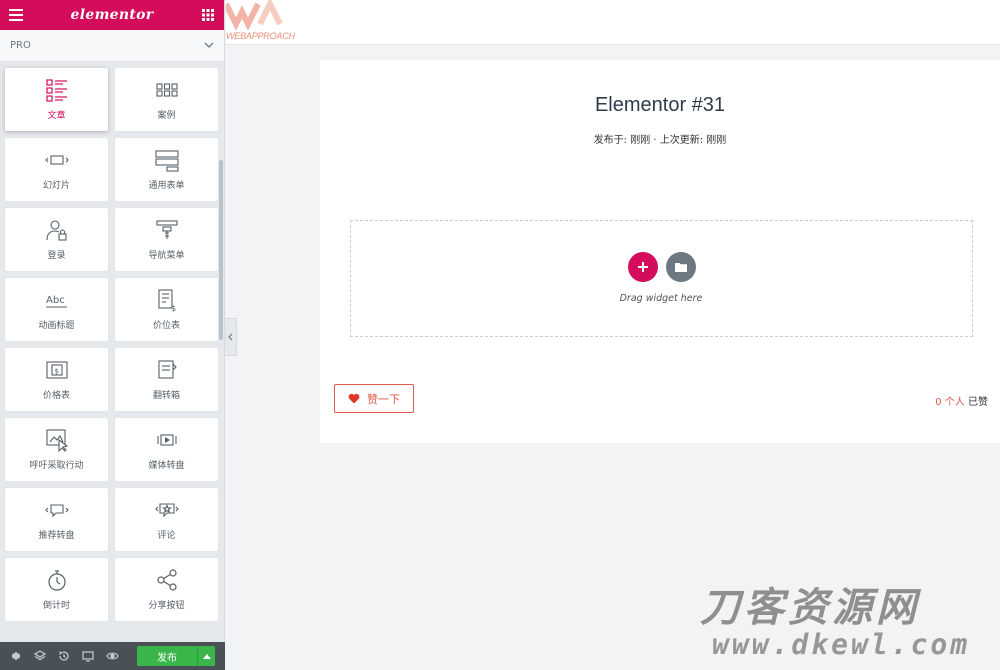  I want to click on widget-share-buttons: 分享按钮, so click(166, 589).